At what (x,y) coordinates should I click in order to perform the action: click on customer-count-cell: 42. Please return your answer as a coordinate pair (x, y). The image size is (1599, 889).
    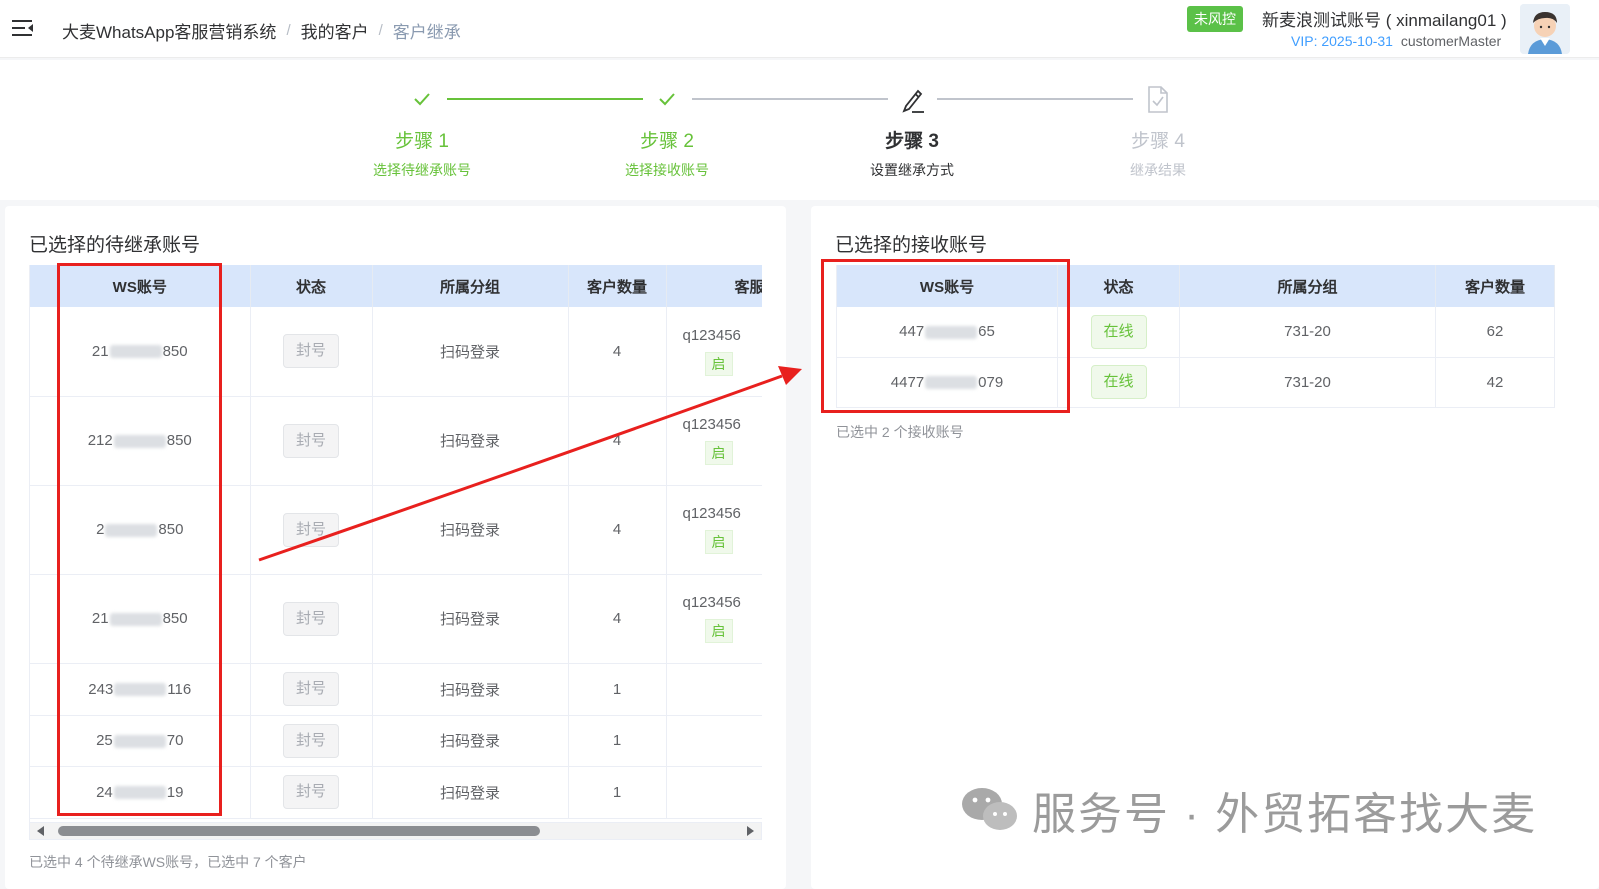
    Looking at the image, I should click on (1495, 382).